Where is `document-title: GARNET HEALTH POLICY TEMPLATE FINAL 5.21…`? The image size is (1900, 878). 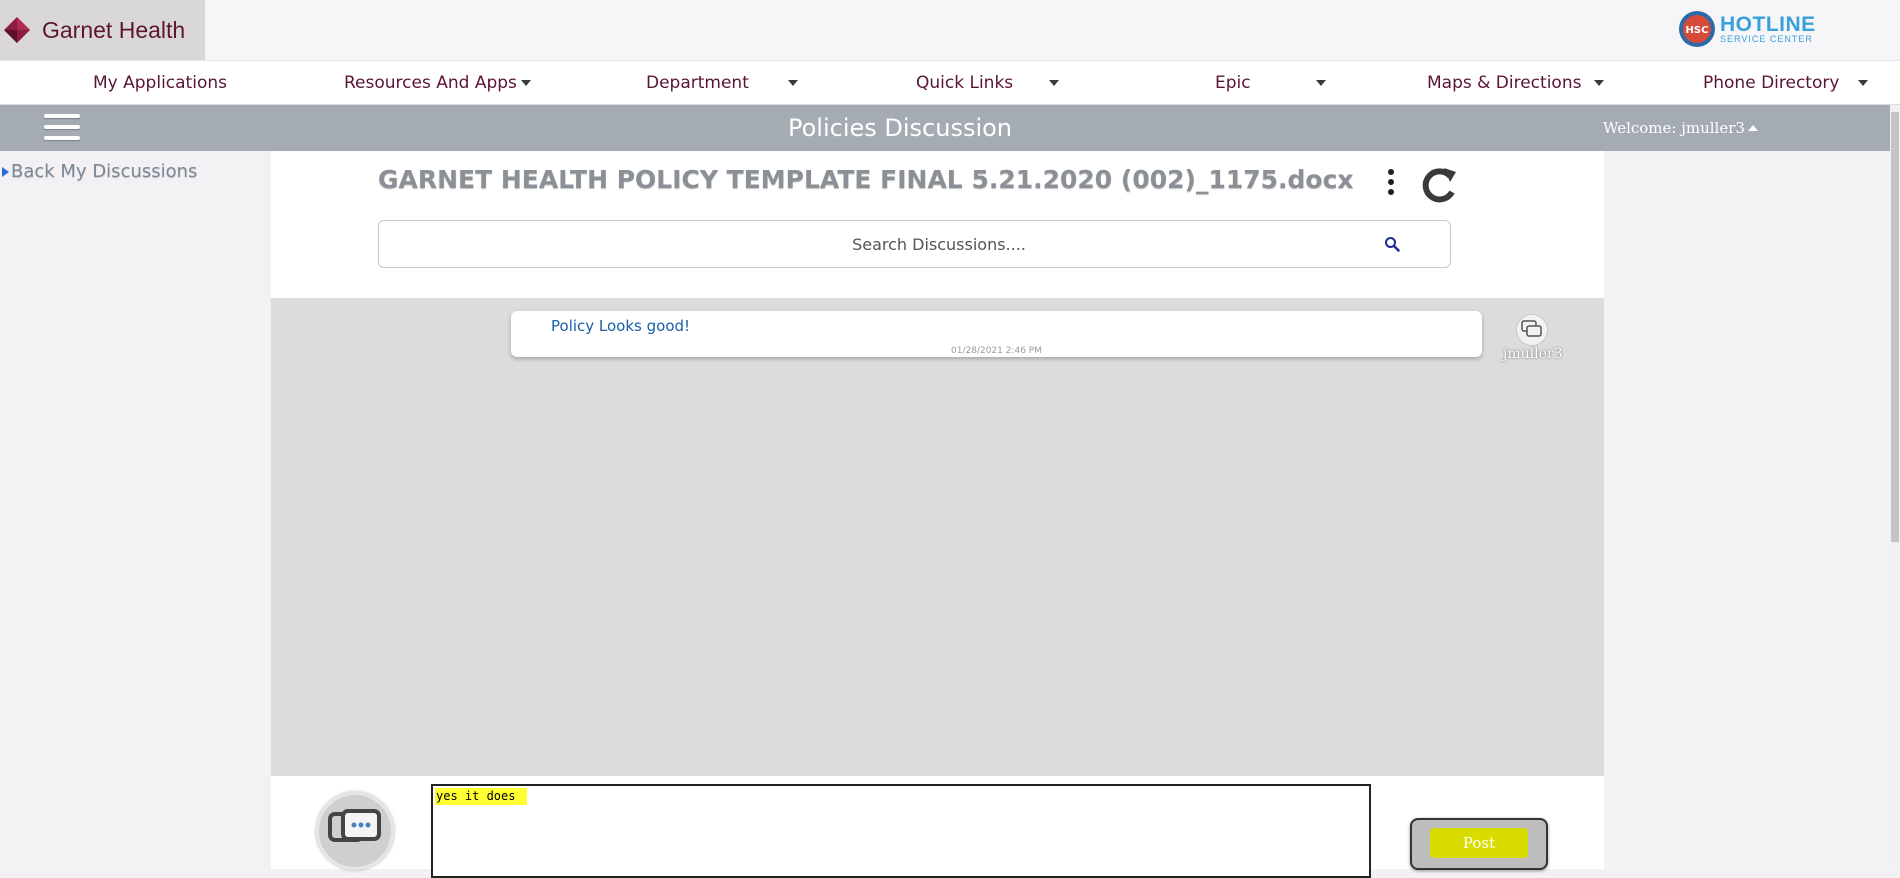 document-title: GARNET HEALTH POLICY TEMPLATE FINAL 5.21… is located at coordinates (866, 179).